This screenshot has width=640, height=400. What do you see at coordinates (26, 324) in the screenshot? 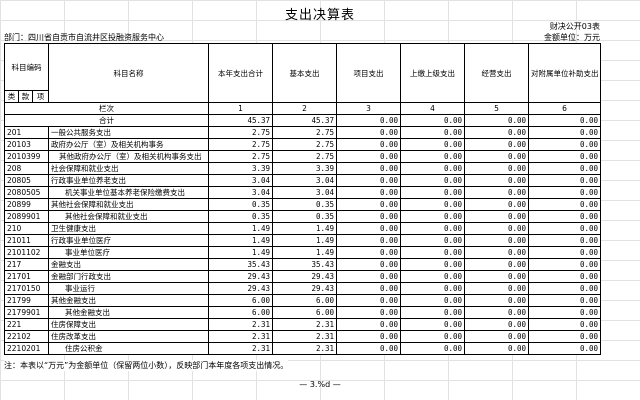
I see `row-code: 221` at bounding box center [26, 324].